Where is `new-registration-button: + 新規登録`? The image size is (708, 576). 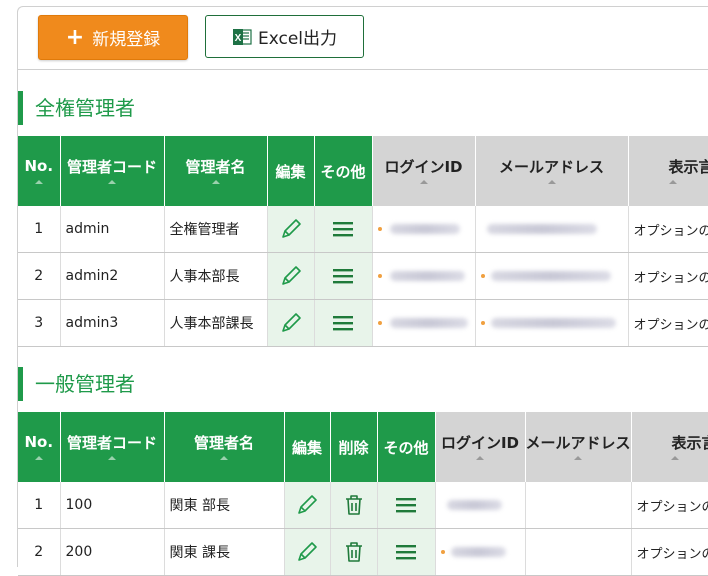 new-registration-button: + 新規登録 is located at coordinates (113, 37).